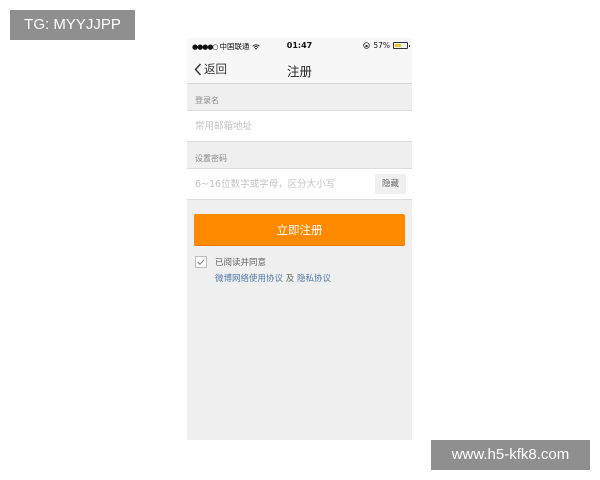 The width and height of the screenshot is (600, 480). I want to click on username-input, so click(295, 126).